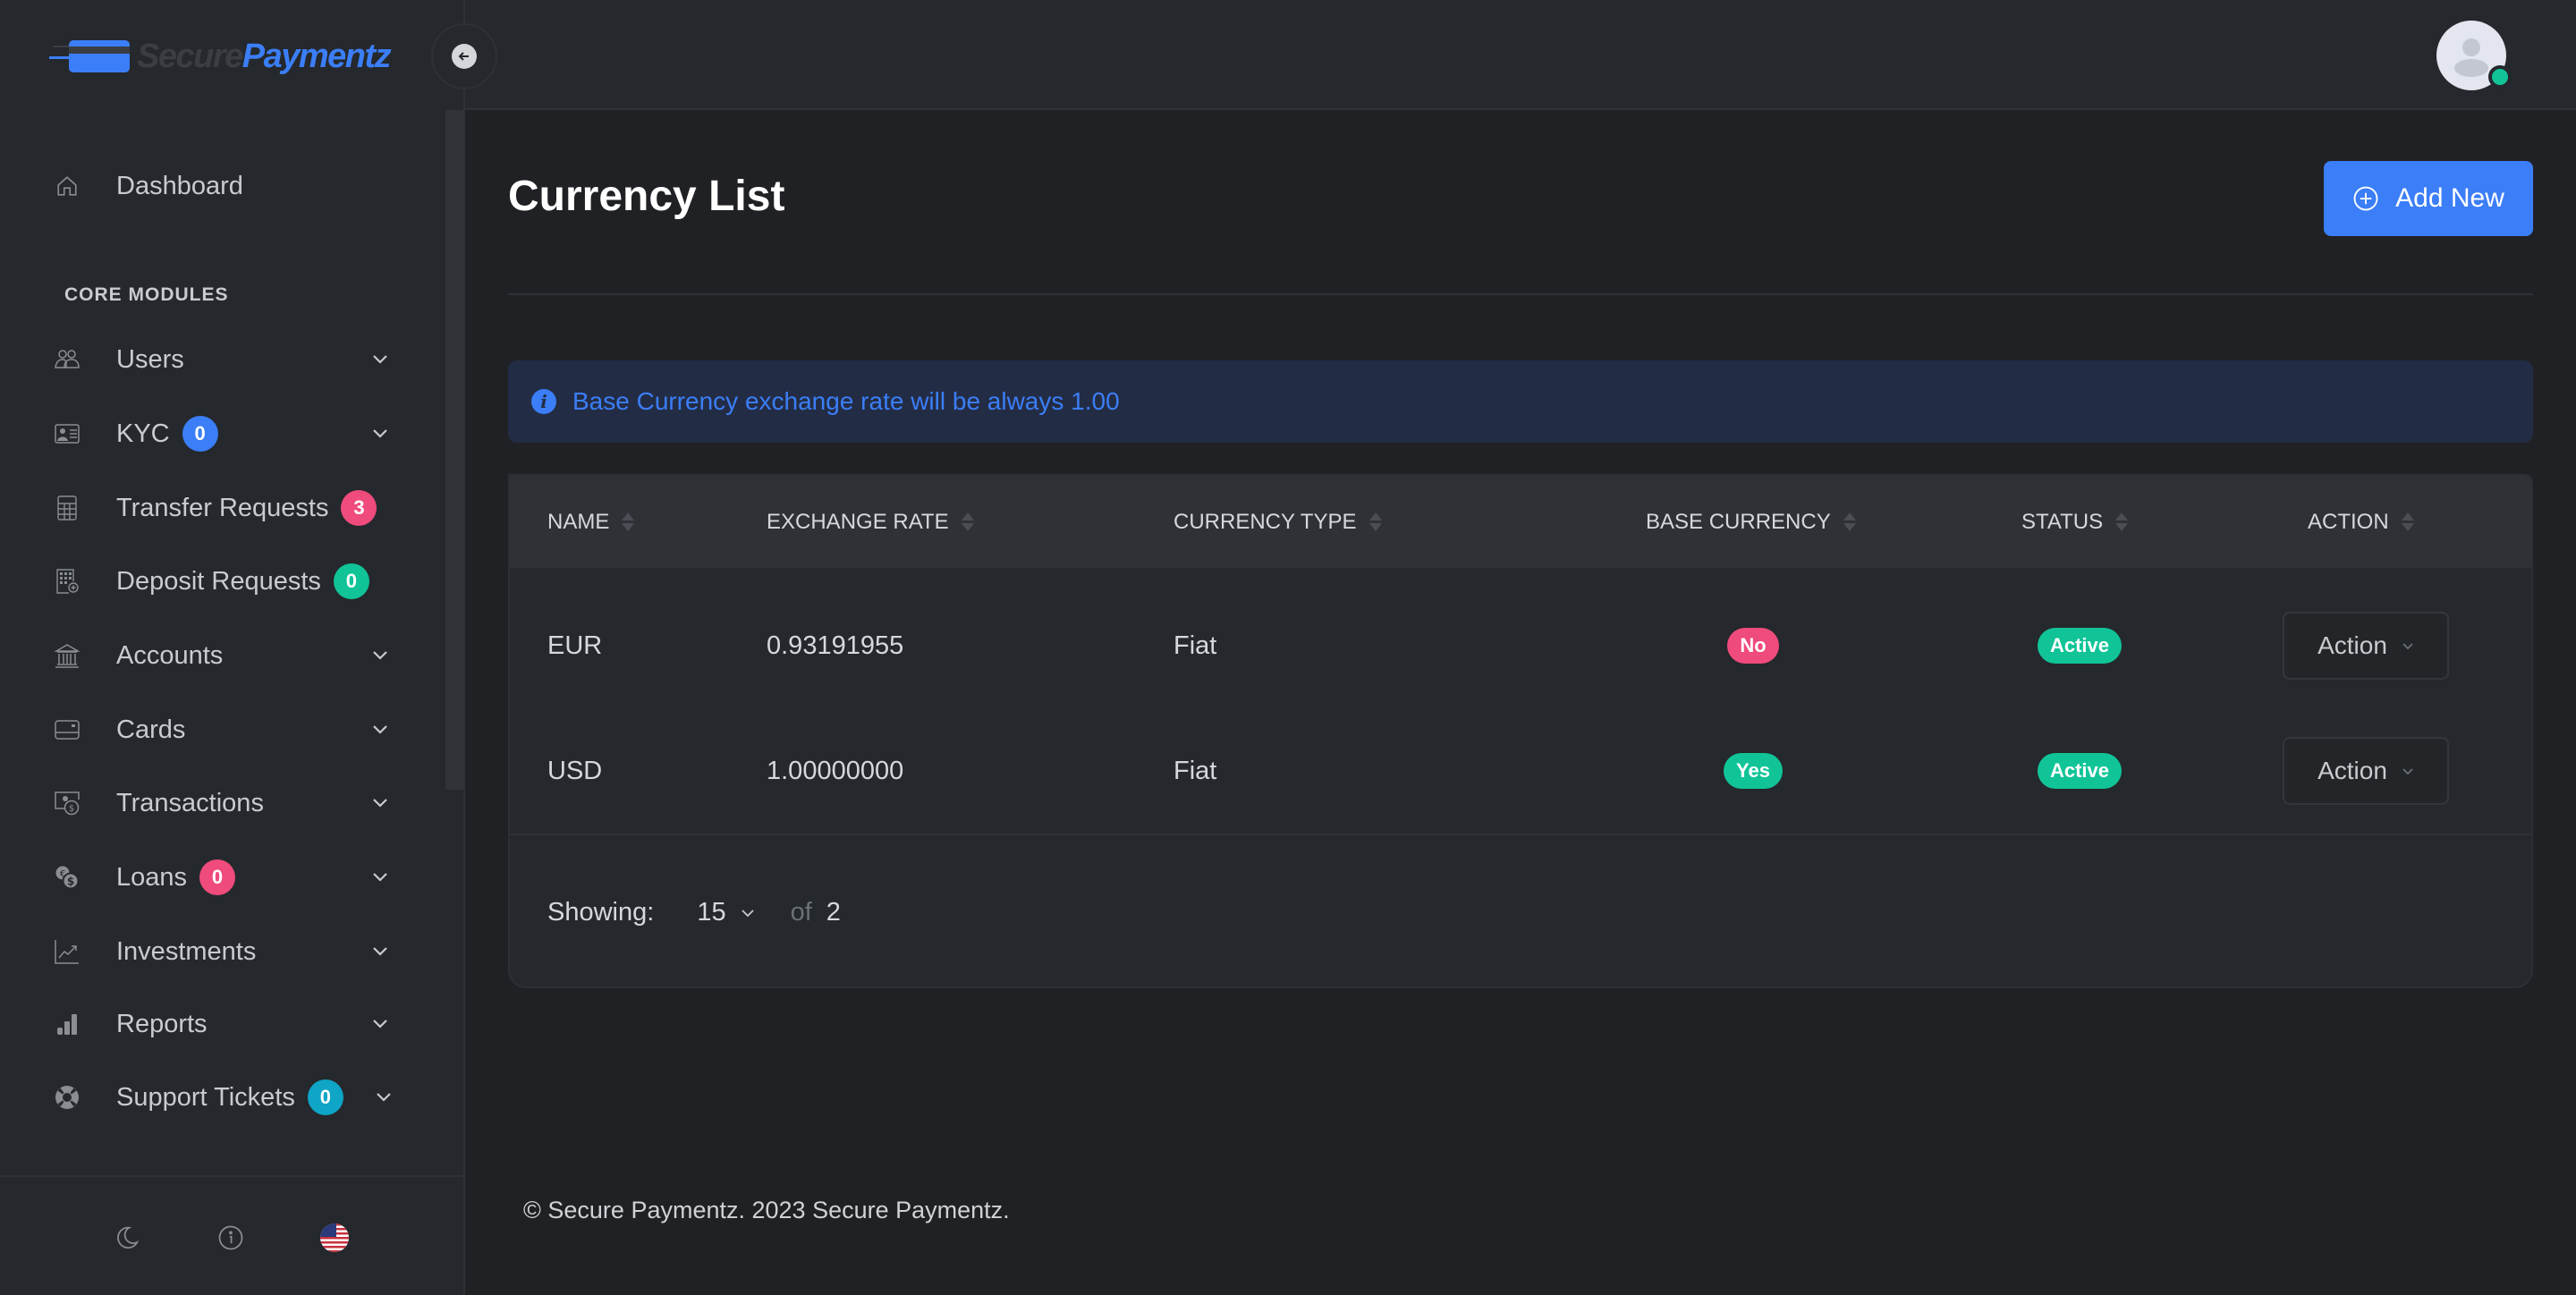 This screenshot has height=1295, width=2576. Describe the element at coordinates (67, 877) in the screenshot. I see `coins-icon: € $` at that location.